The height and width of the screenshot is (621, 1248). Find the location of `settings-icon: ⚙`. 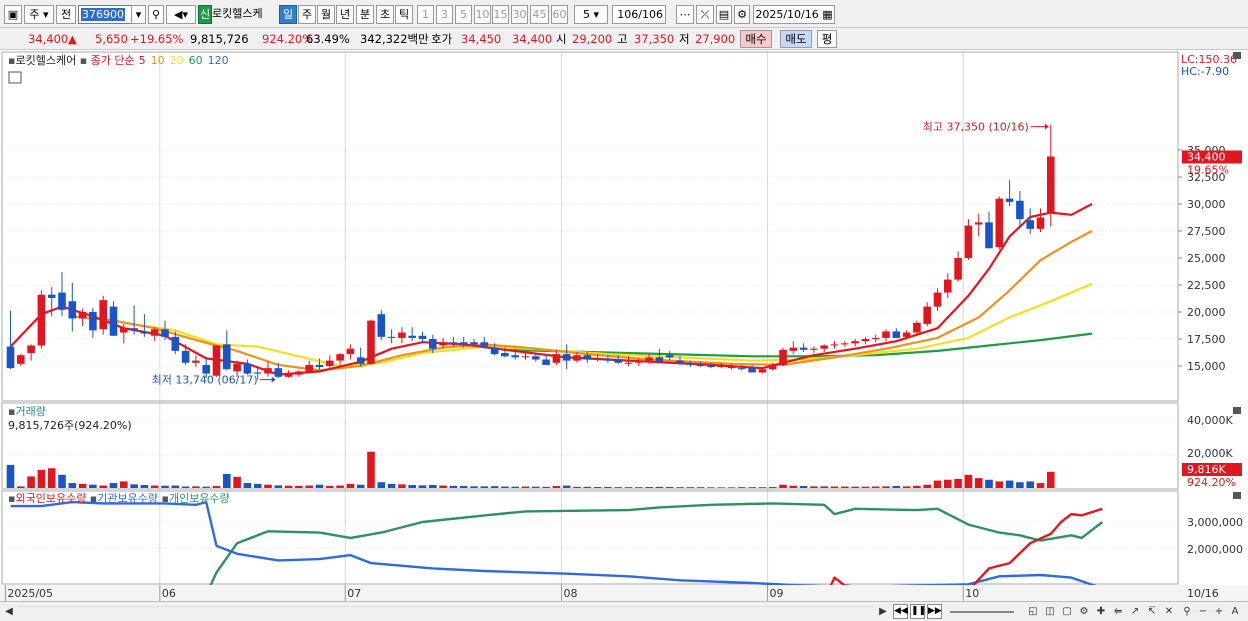

settings-icon: ⚙ is located at coordinates (742, 14).